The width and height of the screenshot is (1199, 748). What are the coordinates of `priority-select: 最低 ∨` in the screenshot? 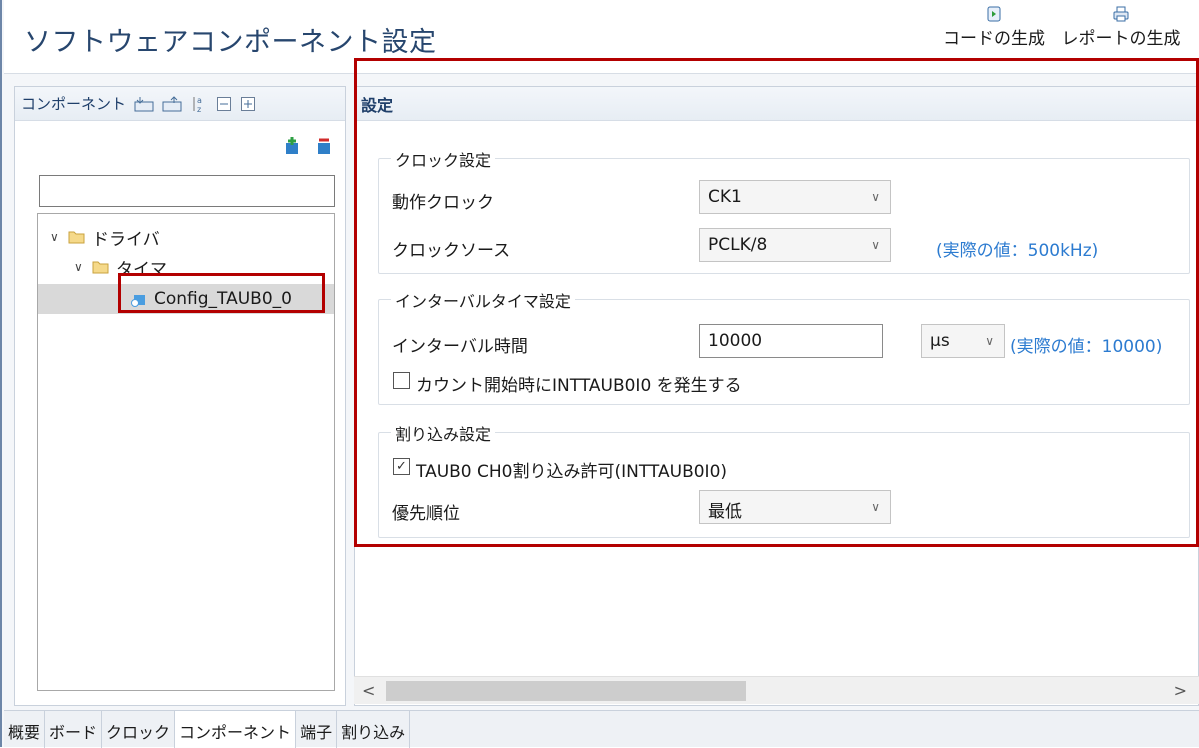 It's located at (795, 507).